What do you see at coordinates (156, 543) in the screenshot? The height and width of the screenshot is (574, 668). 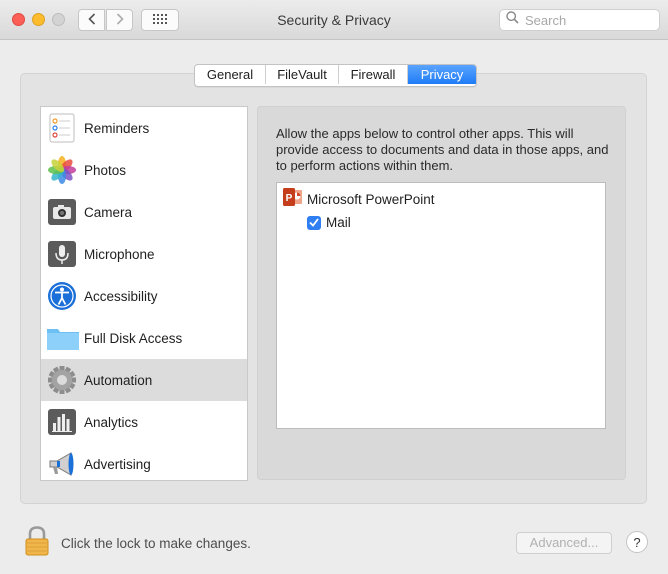 I see `lock-hint-text: Click the lock to make changes.` at bounding box center [156, 543].